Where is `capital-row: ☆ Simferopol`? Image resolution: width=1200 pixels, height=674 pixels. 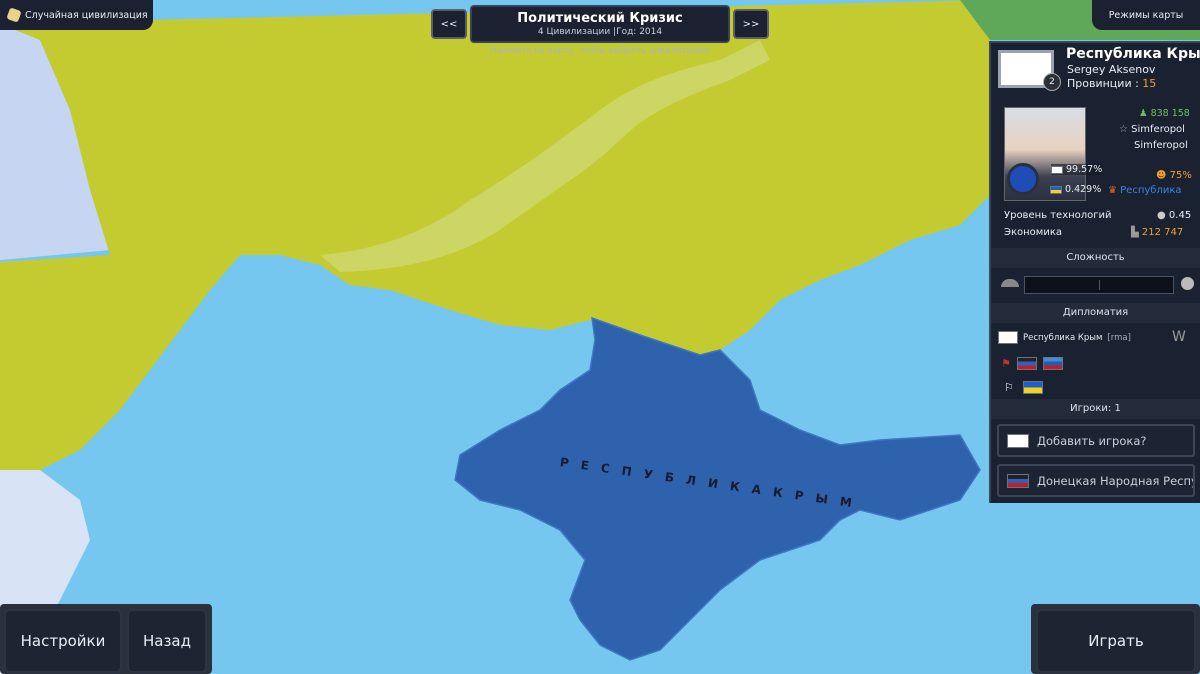
capital-row: ☆ Simferopol is located at coordinates (1152, 129).